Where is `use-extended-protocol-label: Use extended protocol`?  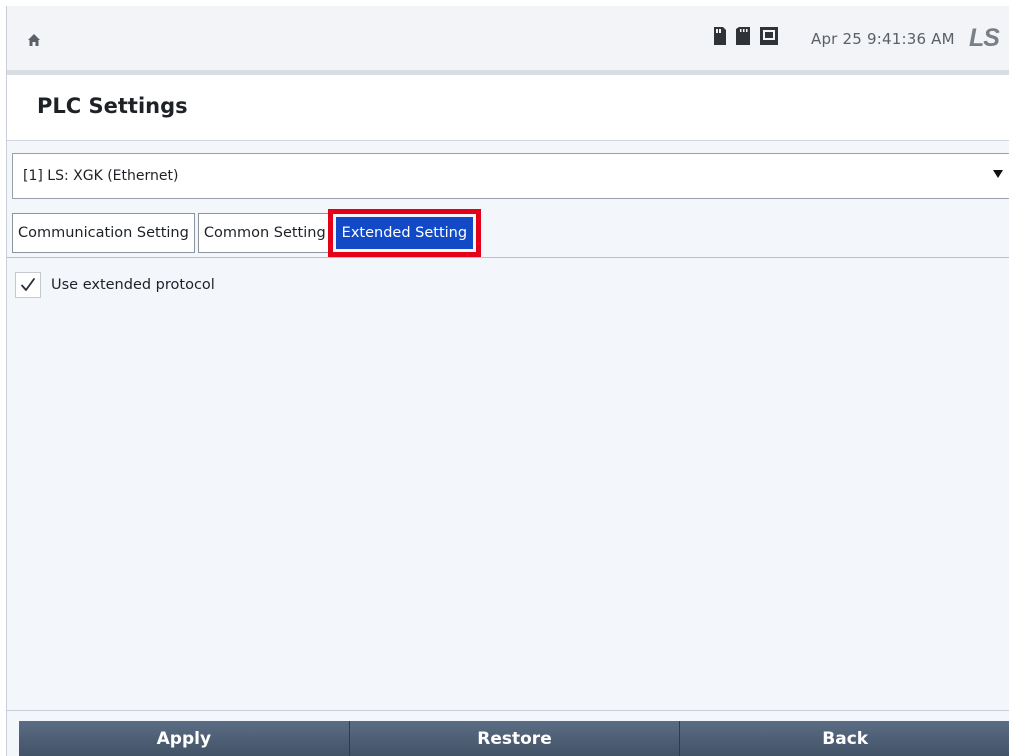
use-extended-protocol-label: Use extended protocol is located at coordinates (133, 285).